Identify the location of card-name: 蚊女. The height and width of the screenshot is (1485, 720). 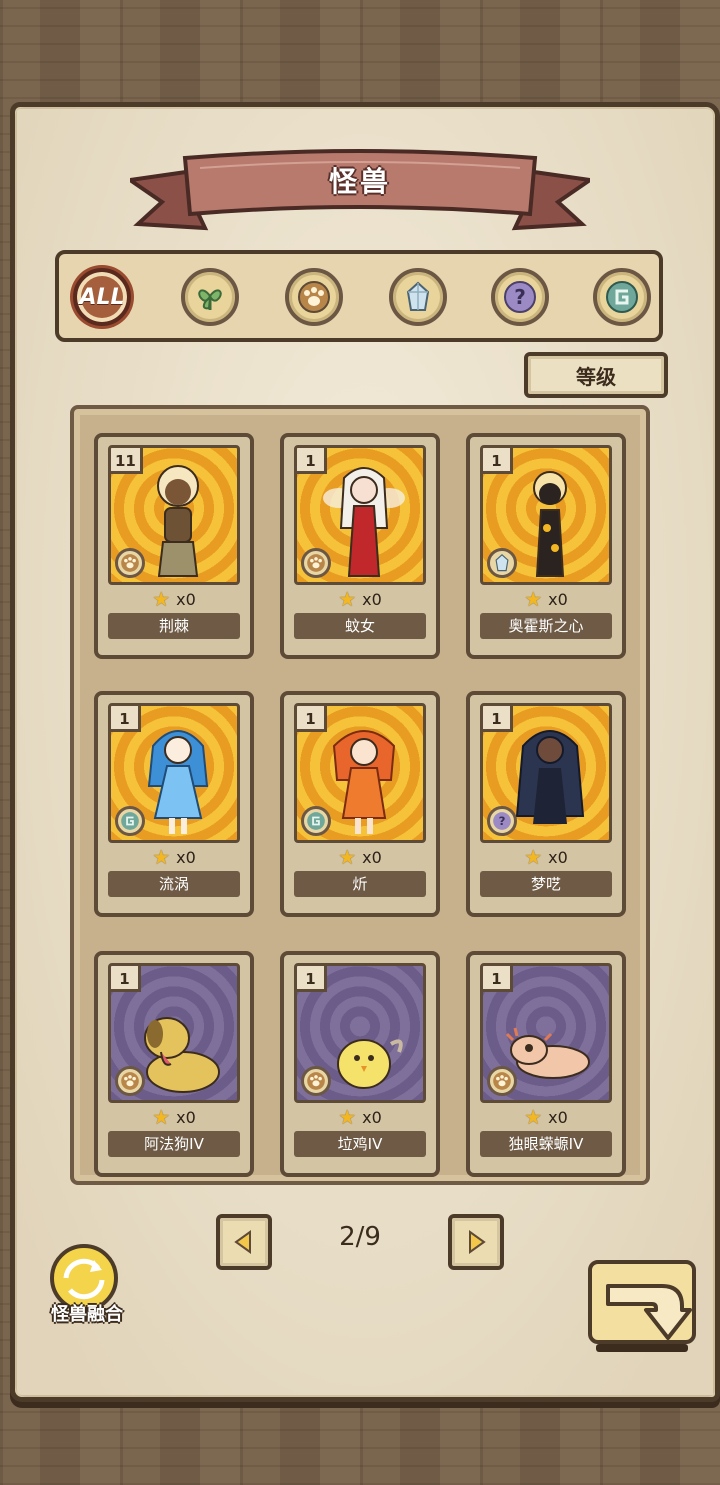
(360, 626).